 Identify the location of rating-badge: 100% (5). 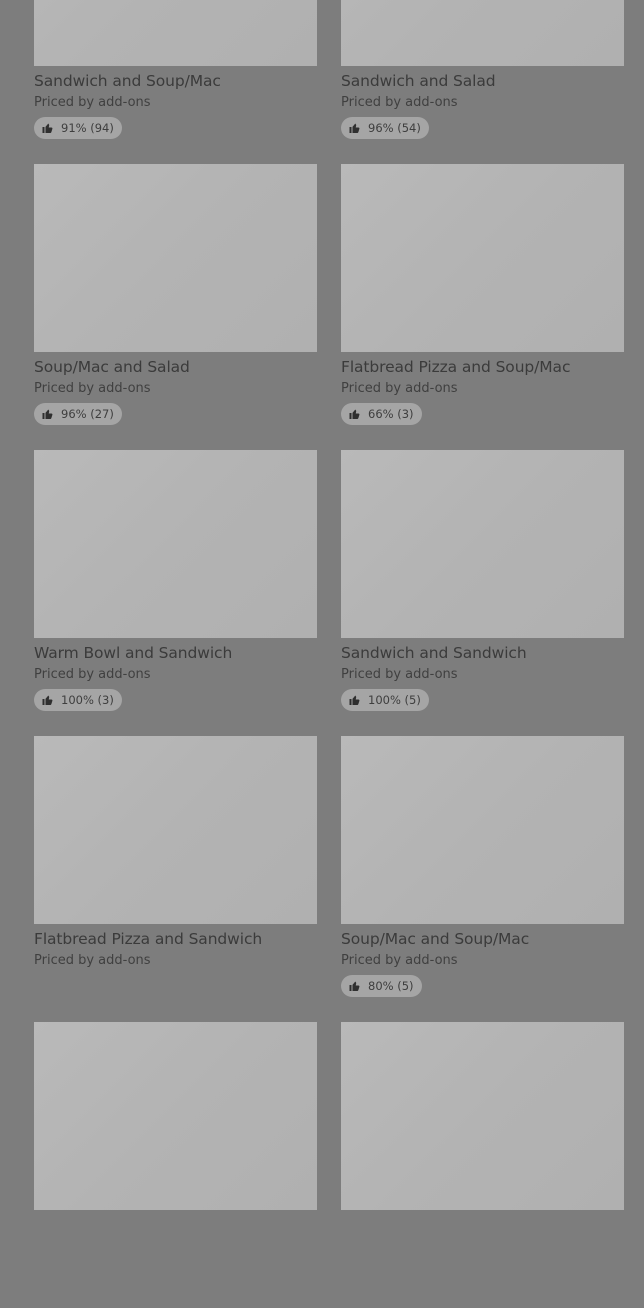
(385, 700).